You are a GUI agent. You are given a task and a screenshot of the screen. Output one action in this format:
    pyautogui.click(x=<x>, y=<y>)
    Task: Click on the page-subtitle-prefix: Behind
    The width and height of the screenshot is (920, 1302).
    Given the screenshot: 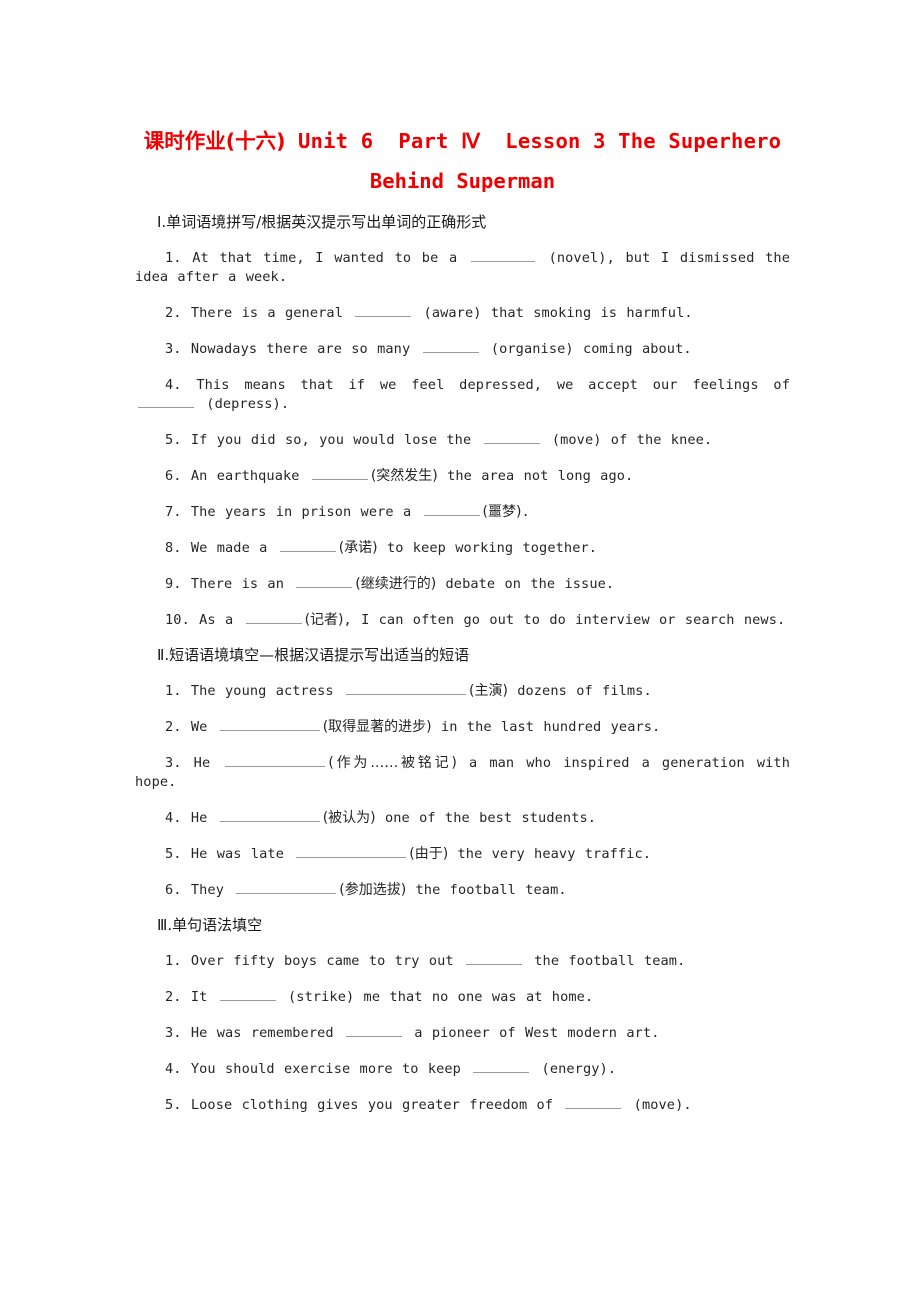 What is the action you would take?
    pyautogui.click(x=413, y=181)
    